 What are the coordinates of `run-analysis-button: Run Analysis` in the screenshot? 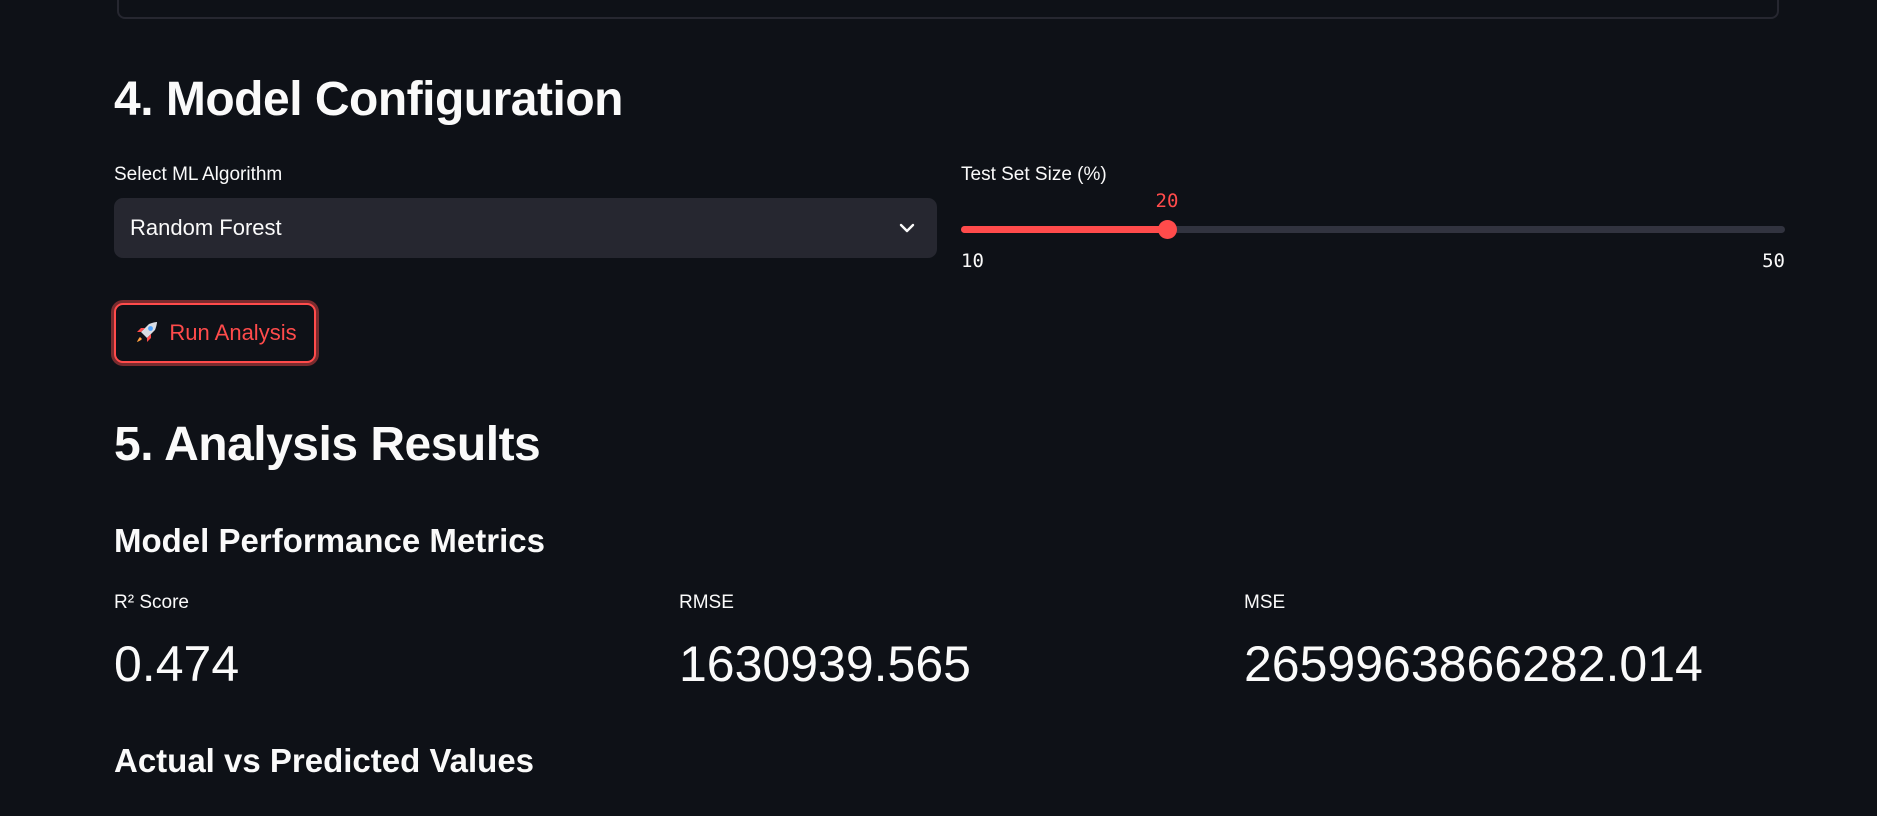 It's located at (215, 333).